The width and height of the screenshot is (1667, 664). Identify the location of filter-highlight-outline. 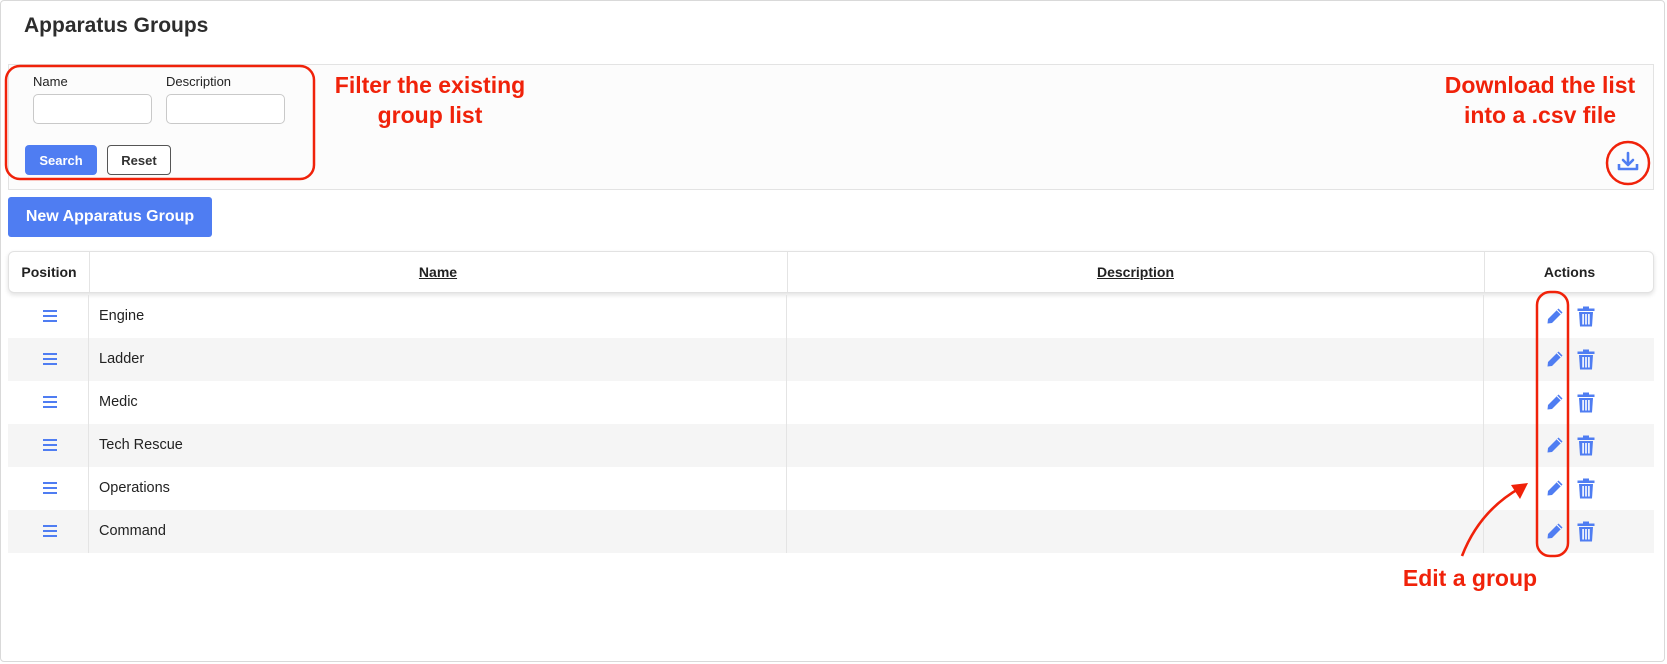
(160, 122).